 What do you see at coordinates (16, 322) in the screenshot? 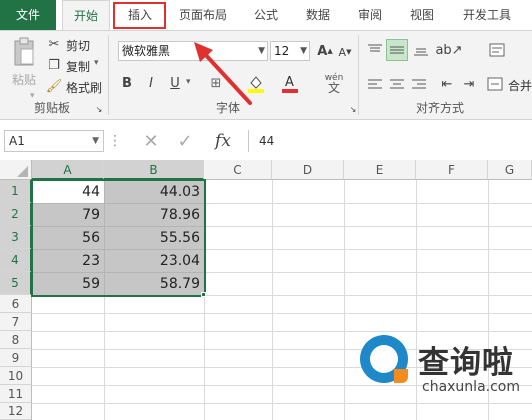
I see `row-header-7: 7` at bounding box center [16, 322].